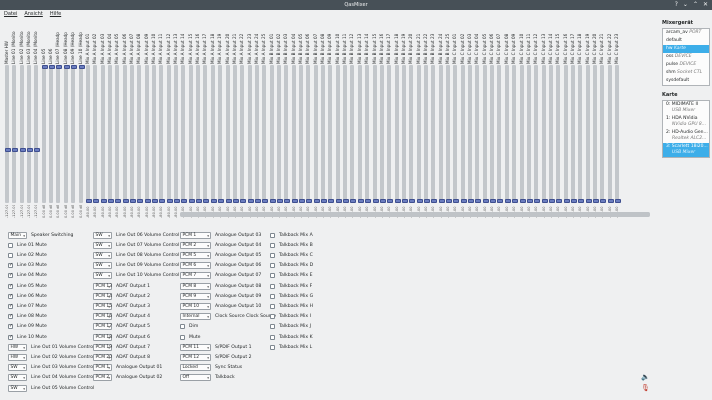 The image size is (712, 400). What do you see at coordinates (102, 306) in the screenshot?
I see `select: PCM 15 ▾` at bounding box center [102, 306].